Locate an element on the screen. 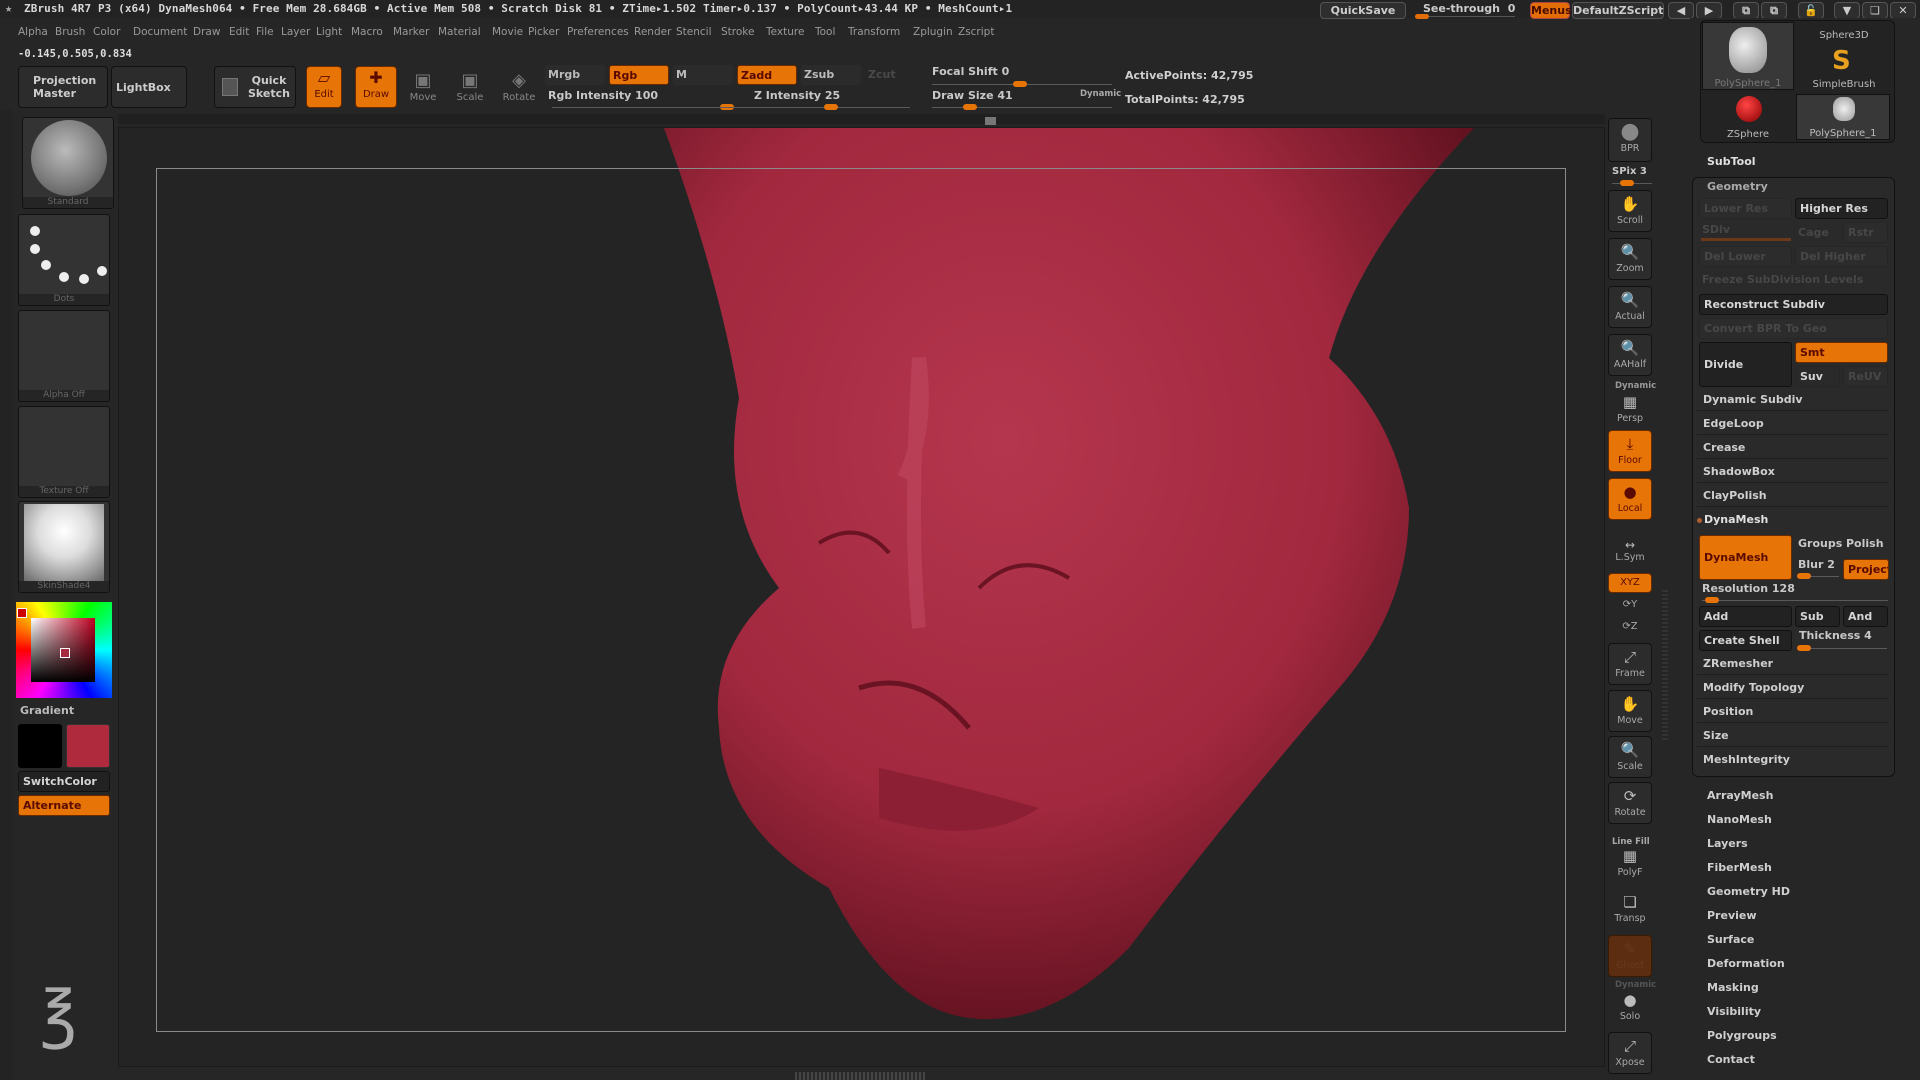  floor-button: ⤓ Floor is located at coordinates (1630, 451).